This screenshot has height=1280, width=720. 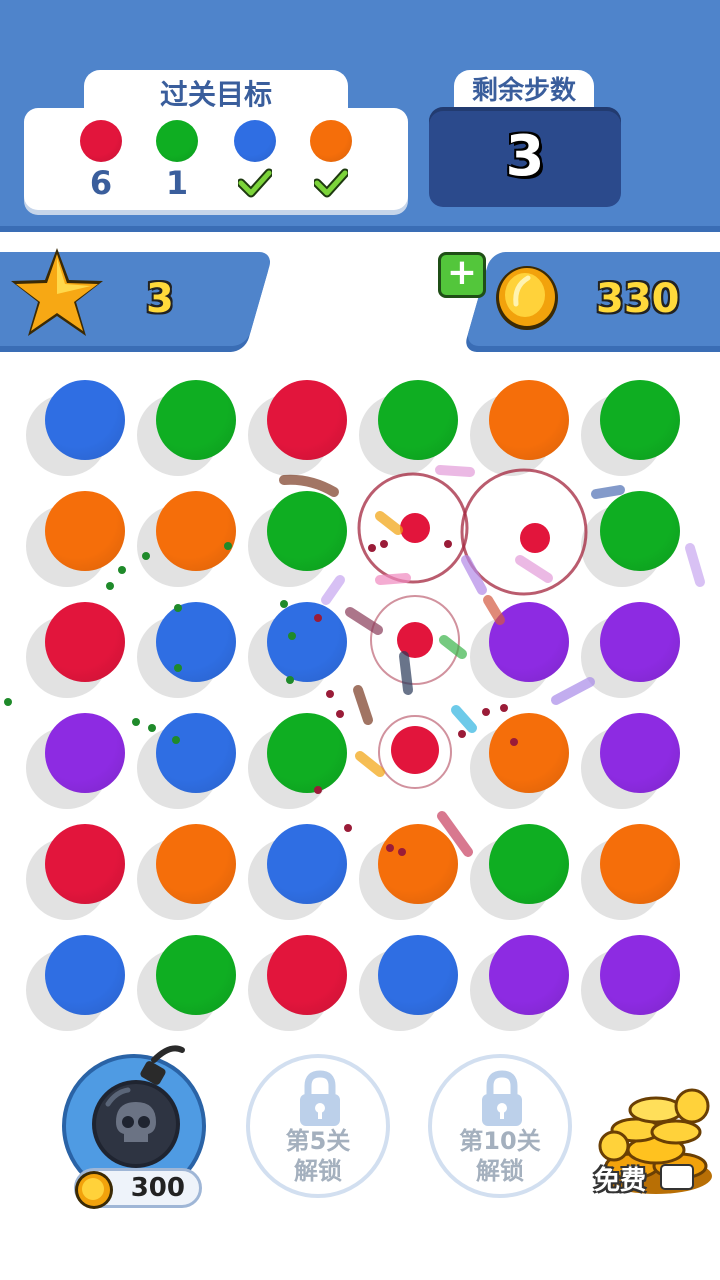 I want to click on ball-cell-r5-c5, so click(x=527, y=874).